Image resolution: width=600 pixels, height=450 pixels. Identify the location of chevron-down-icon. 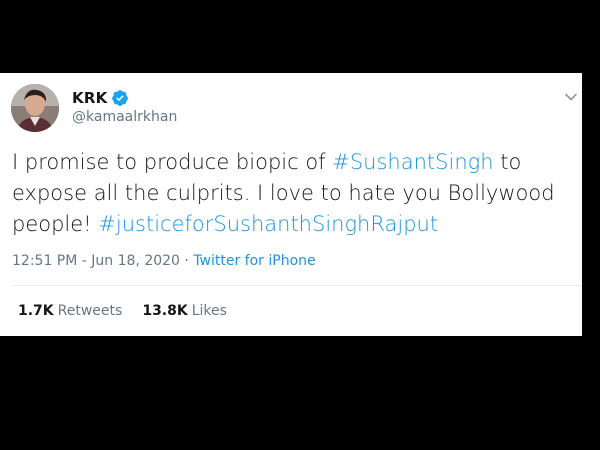
(571, 97).